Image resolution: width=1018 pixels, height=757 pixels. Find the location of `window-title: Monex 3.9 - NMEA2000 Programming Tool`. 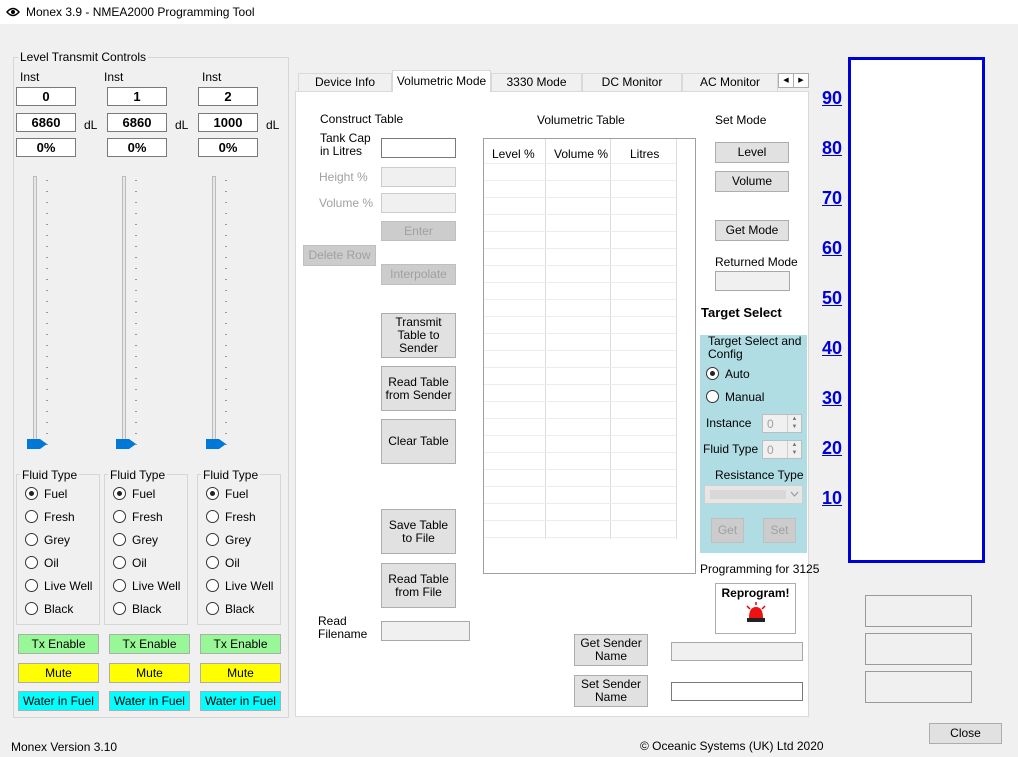

window-title: Monex 3.9 - NMEA2000 Programming Tool is located at coordinates (140, 12).